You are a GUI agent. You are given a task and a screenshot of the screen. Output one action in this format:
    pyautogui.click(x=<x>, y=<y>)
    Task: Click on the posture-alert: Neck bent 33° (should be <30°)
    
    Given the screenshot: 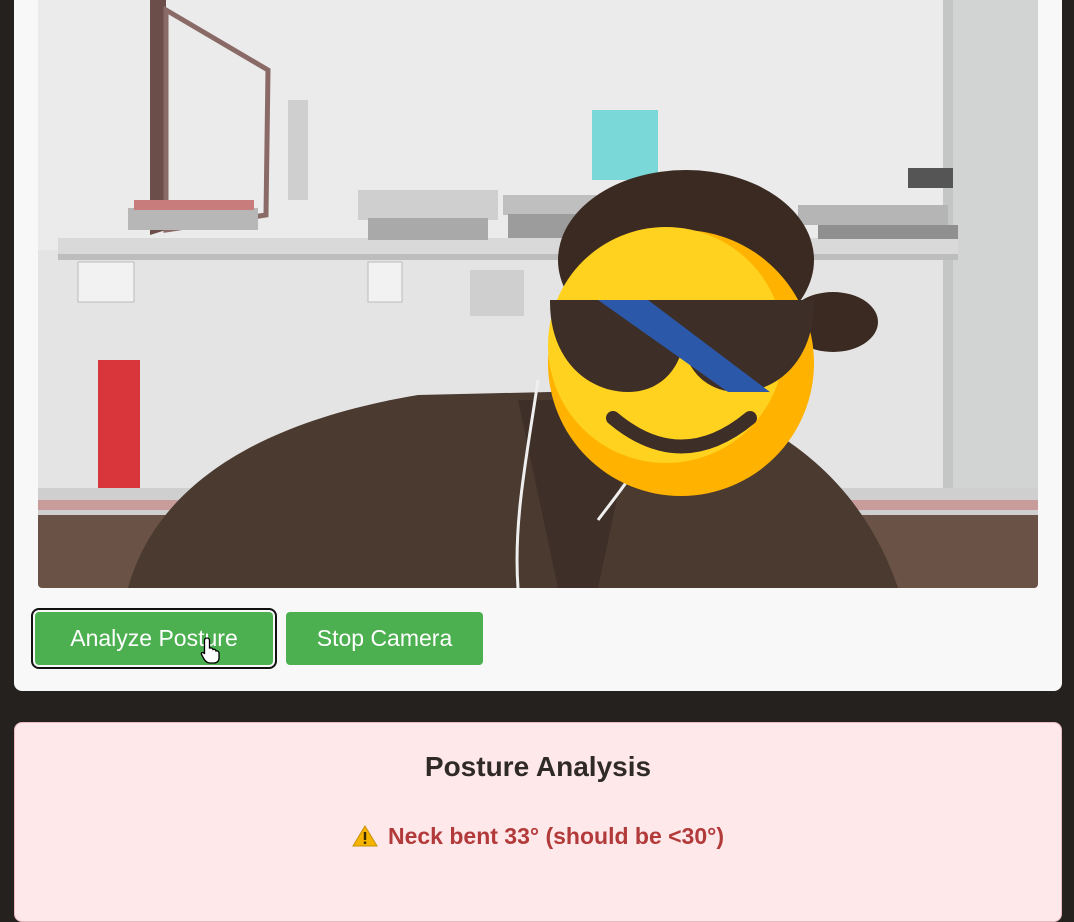 What is the action you would take?
    pyautogui.click(x=538, y=836)
    